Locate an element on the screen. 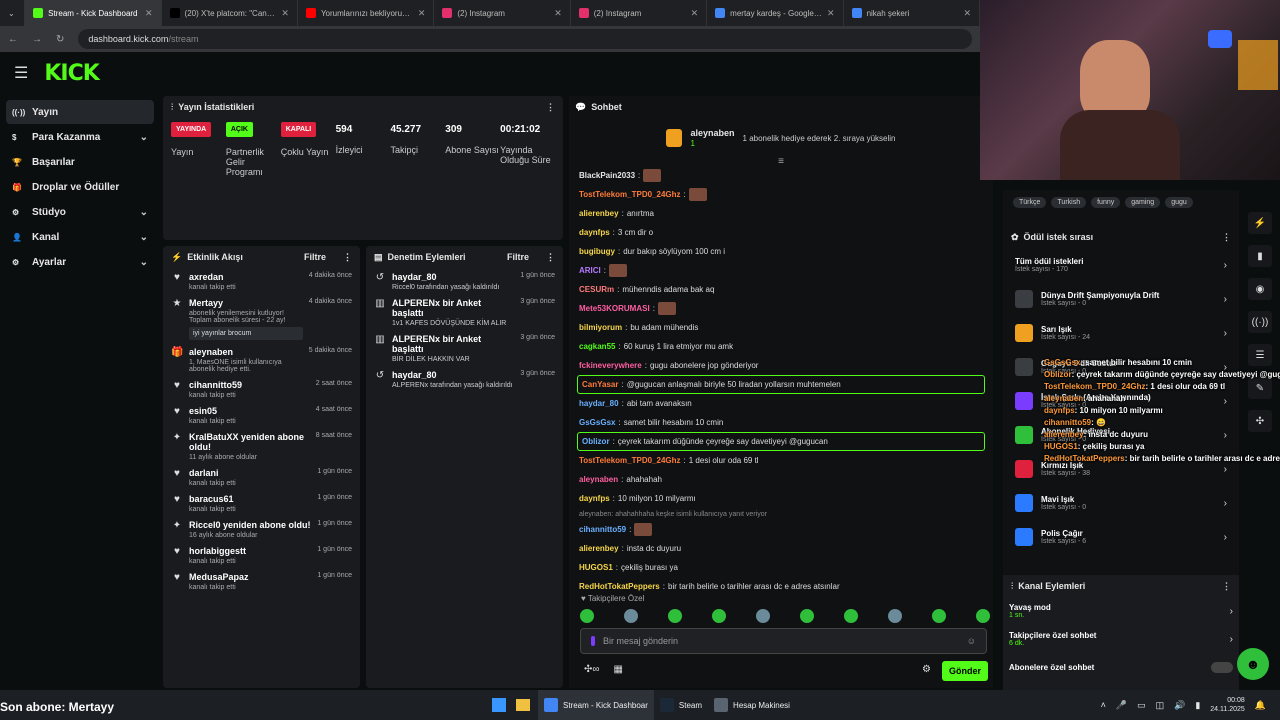 The height and width of the screenshot is (720, 1280). emoji-icon: ☺ is located at coordinates (971, 641).